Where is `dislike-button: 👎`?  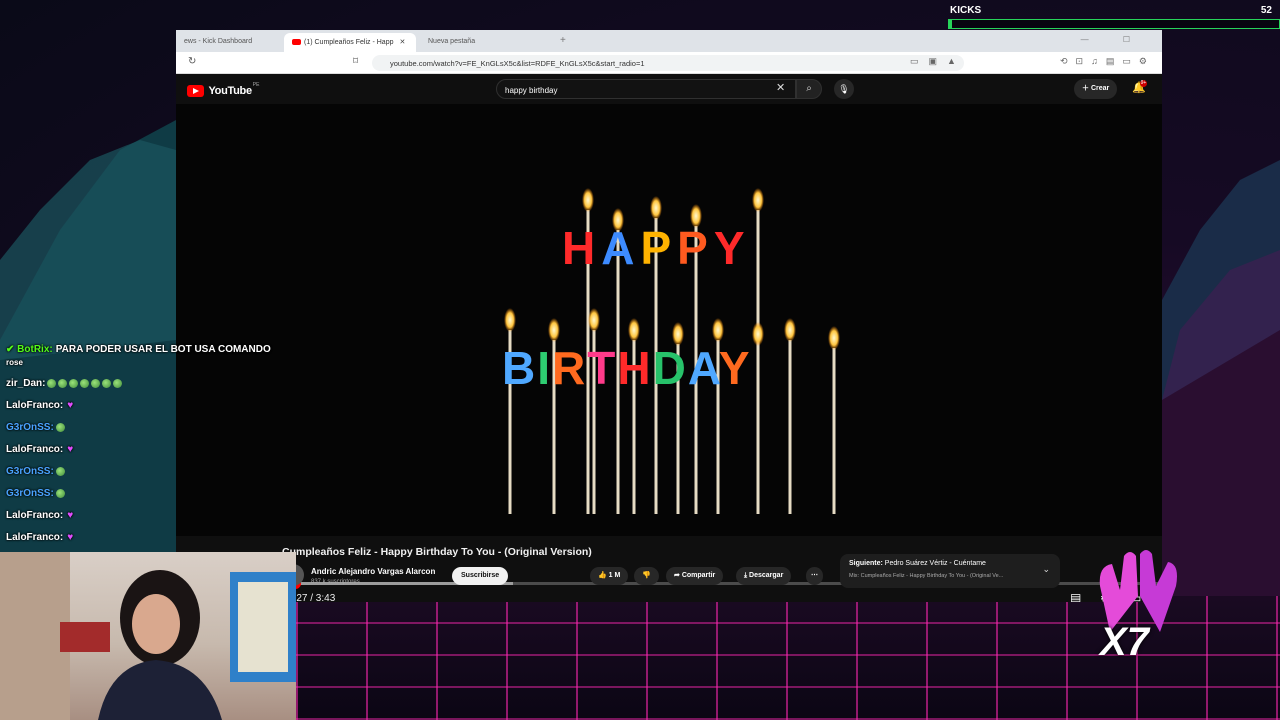 dislike-button: 👎 is located at coordinates (646, 576).